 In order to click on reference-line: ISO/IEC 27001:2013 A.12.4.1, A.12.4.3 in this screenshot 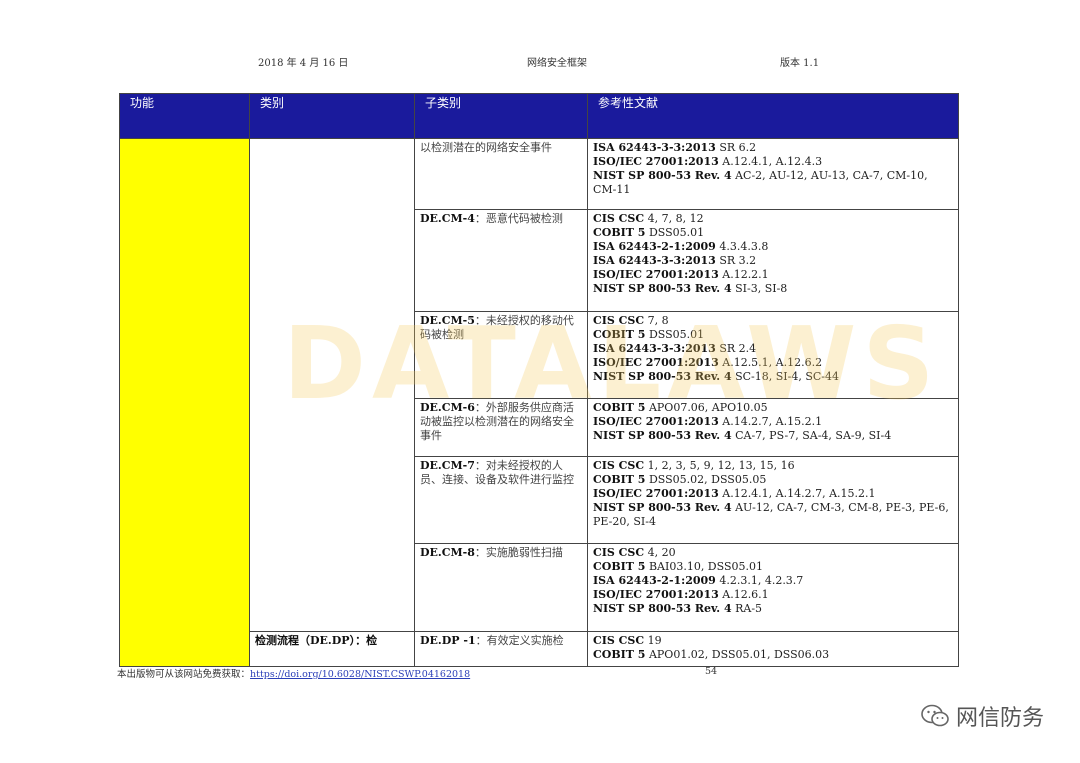, I will do `click(773, 162)`.